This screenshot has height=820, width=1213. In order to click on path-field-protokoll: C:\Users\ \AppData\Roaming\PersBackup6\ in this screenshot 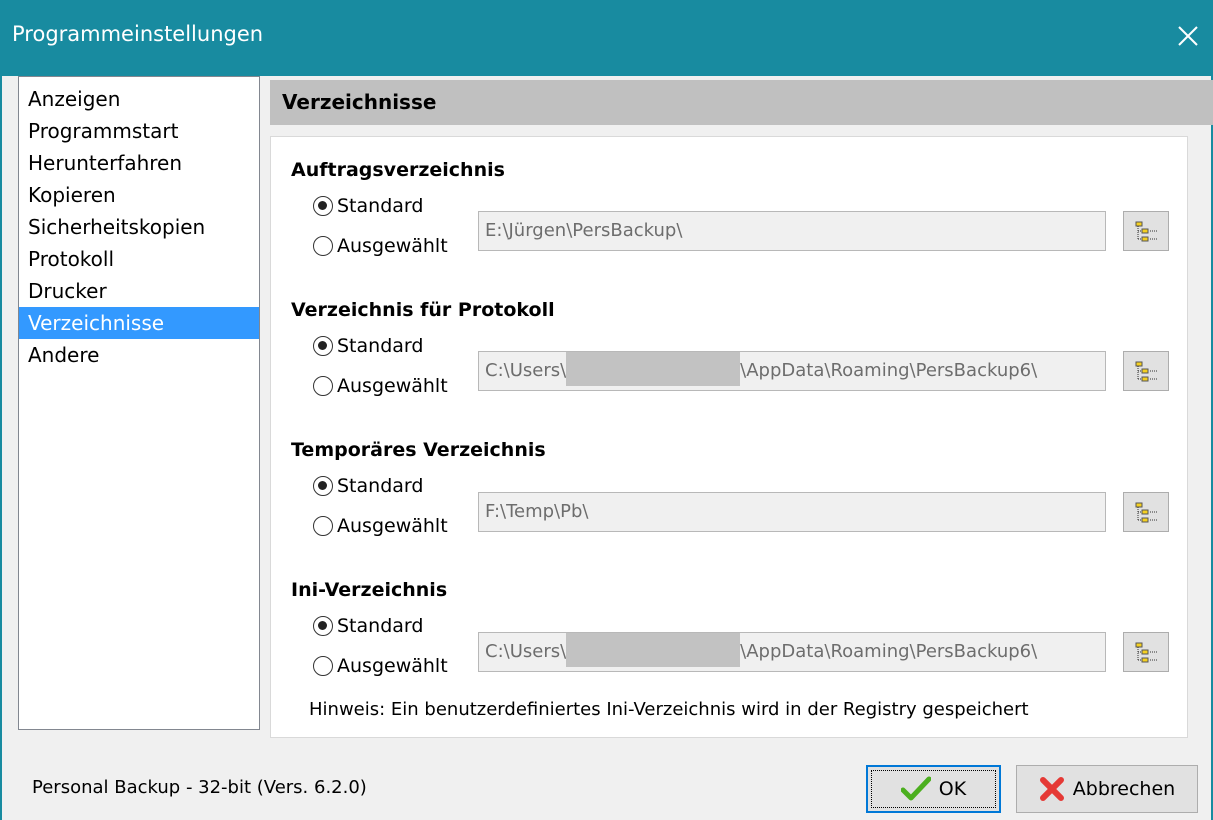, I will do `click(792, 371)`.